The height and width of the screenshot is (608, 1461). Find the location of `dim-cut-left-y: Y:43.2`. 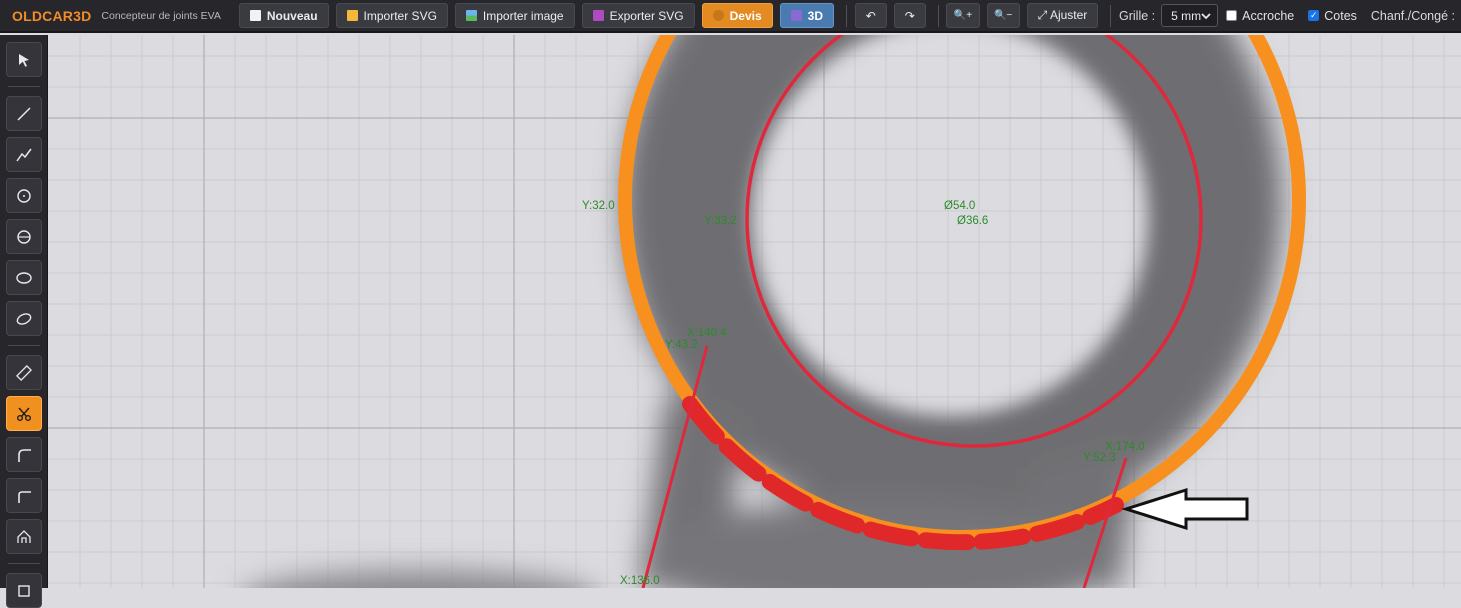

dim-cut-left-y: Y:43.2 is located at coordinates (681, 345).